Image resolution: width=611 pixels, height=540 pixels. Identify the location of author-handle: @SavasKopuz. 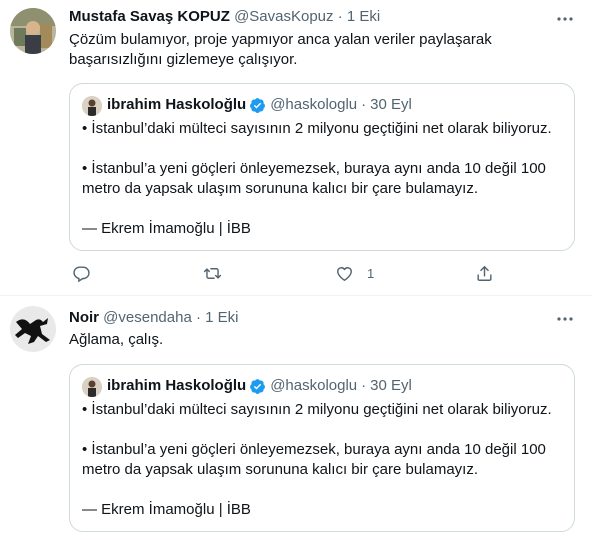
(283, 16).